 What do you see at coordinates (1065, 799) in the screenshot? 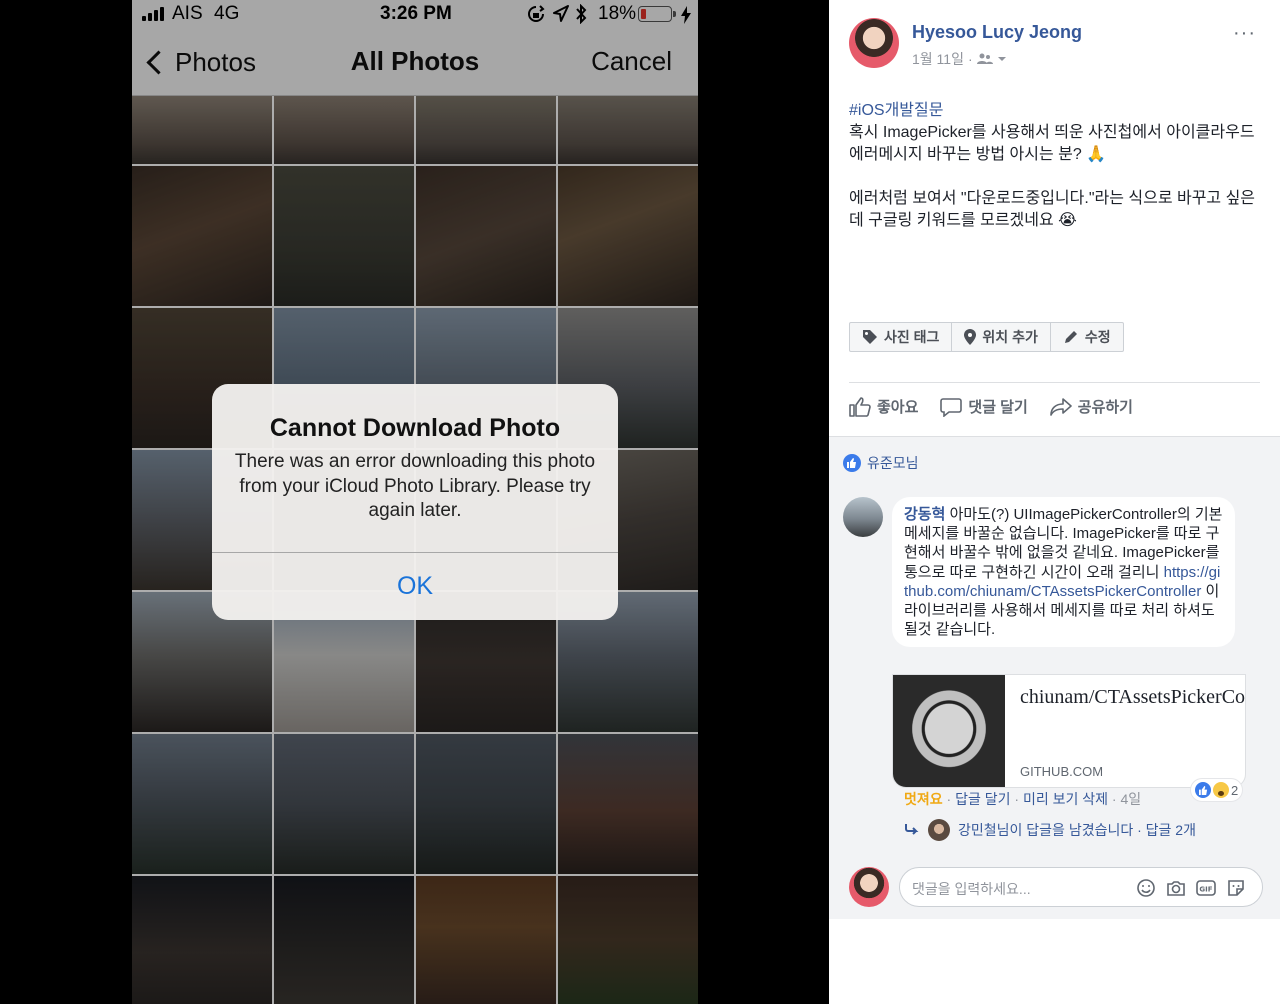
I see `remove-preview-link: 미리 보기 삭제` at bounding box center [1065, 799].